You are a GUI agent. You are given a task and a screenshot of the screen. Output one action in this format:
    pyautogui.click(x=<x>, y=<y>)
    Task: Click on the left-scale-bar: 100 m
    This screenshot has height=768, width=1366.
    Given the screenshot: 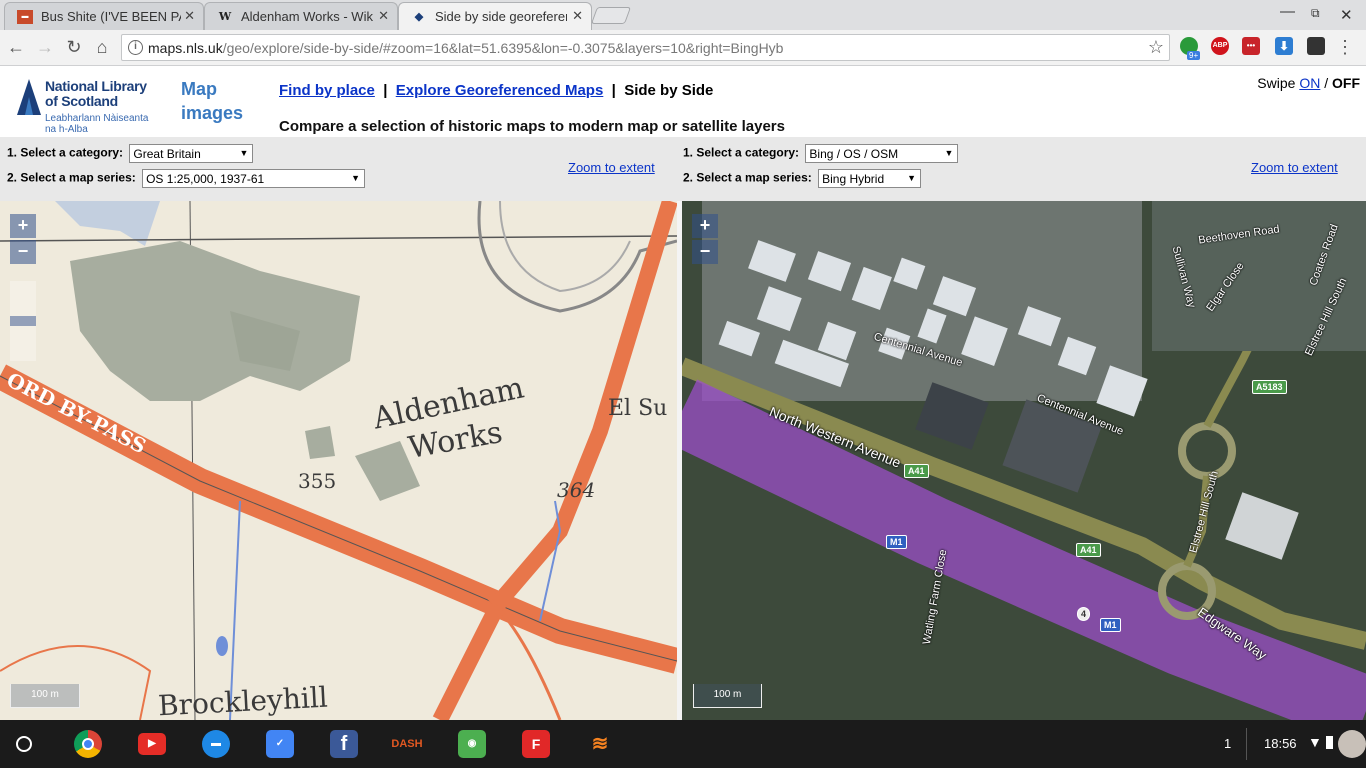 What is the action you would take?
    pyautogui.click(x=45, y=696)
    